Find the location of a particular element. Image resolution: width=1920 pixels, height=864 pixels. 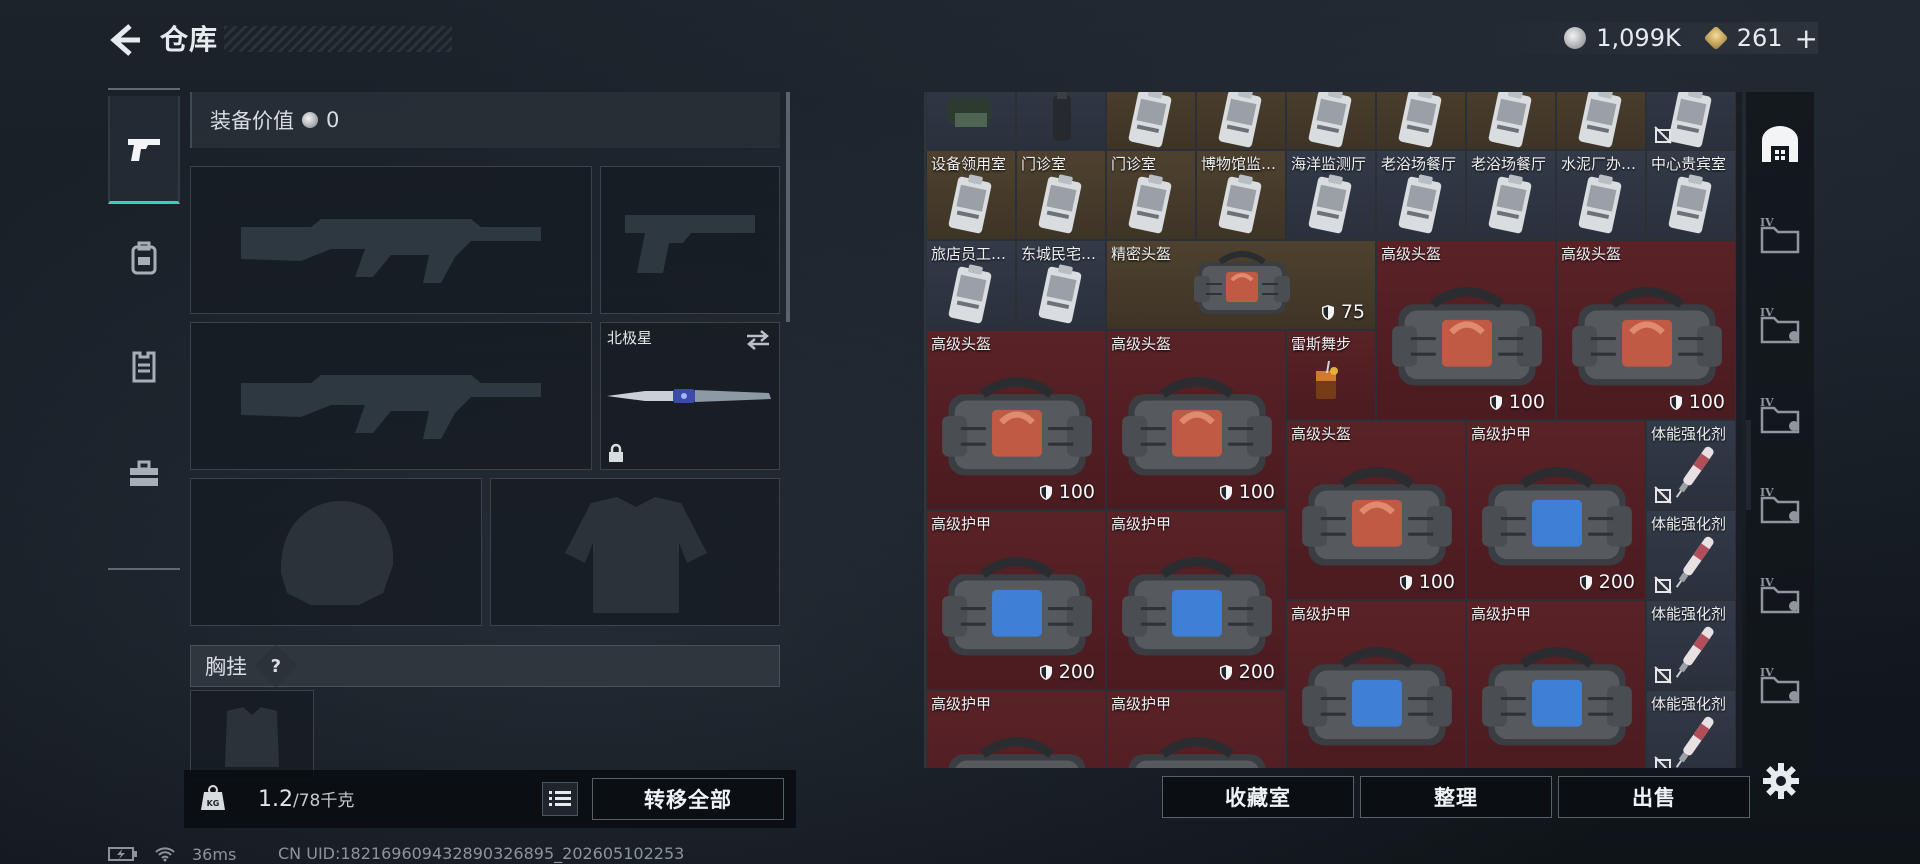

toolbox-icon is located at coordinates (144, 473).